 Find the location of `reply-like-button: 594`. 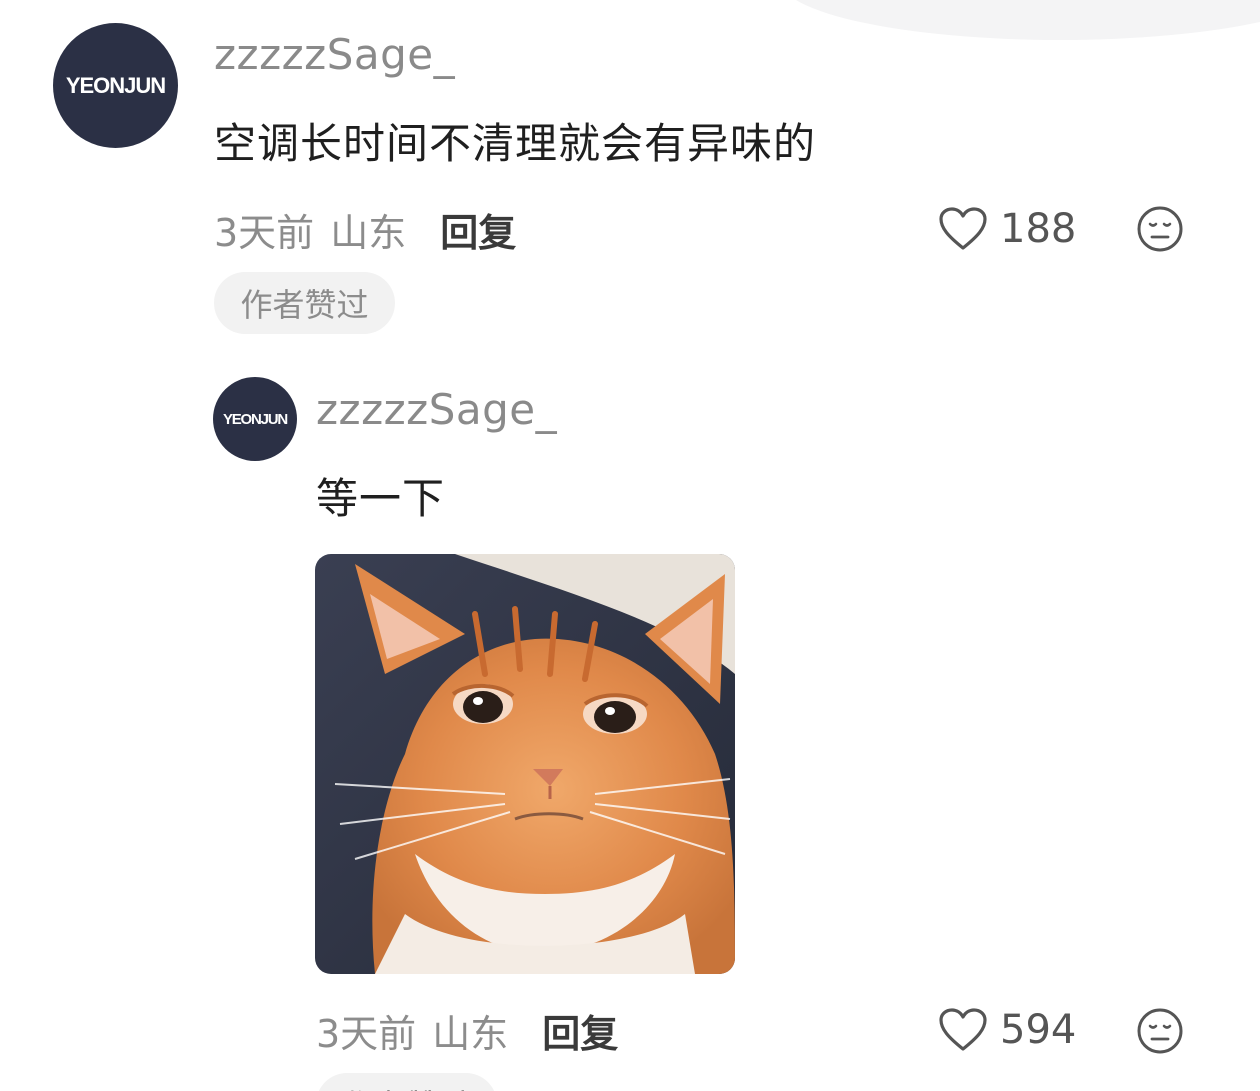

reply-like-button: 594 is located at coordinates (1007, 1030).